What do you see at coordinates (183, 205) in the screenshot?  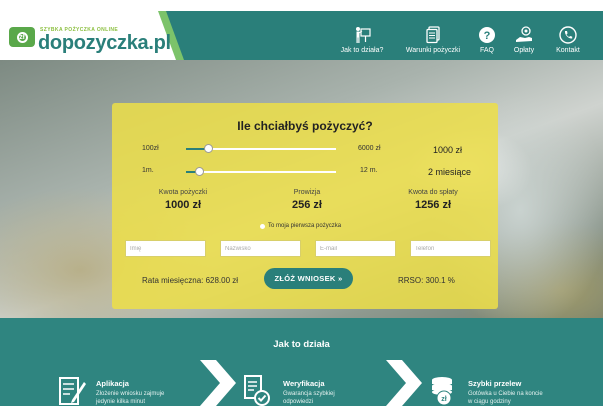 I see `loan-amount-value: 1000 zł` at bounding box center [183, 205].